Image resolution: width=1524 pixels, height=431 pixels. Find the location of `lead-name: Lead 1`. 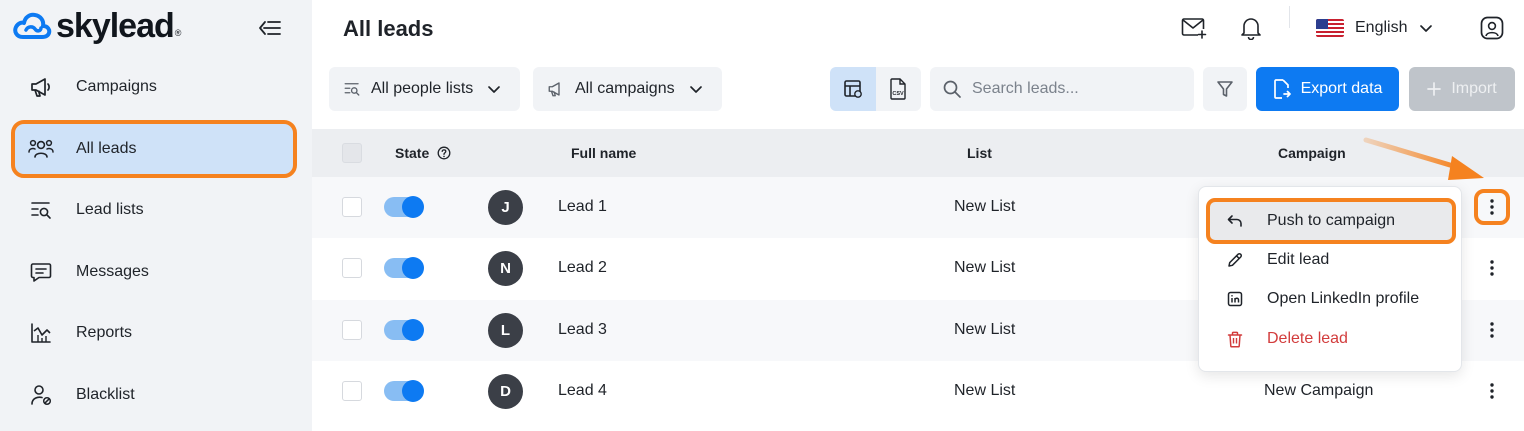

lead-name: Lead 1 is located at coordinates (582, 206).